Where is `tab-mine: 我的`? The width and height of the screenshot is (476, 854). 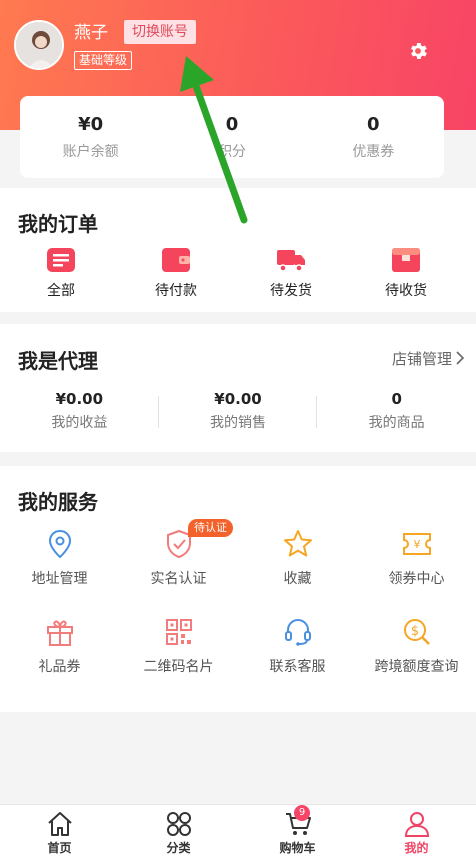 tab-mine: 我的 is located at coordinates (416, 829).